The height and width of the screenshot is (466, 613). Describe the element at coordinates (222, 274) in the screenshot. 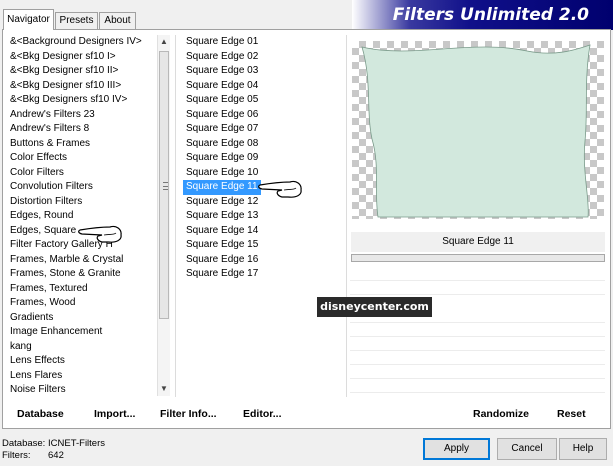

I see `filter-item: Square Edge 17` at that location.